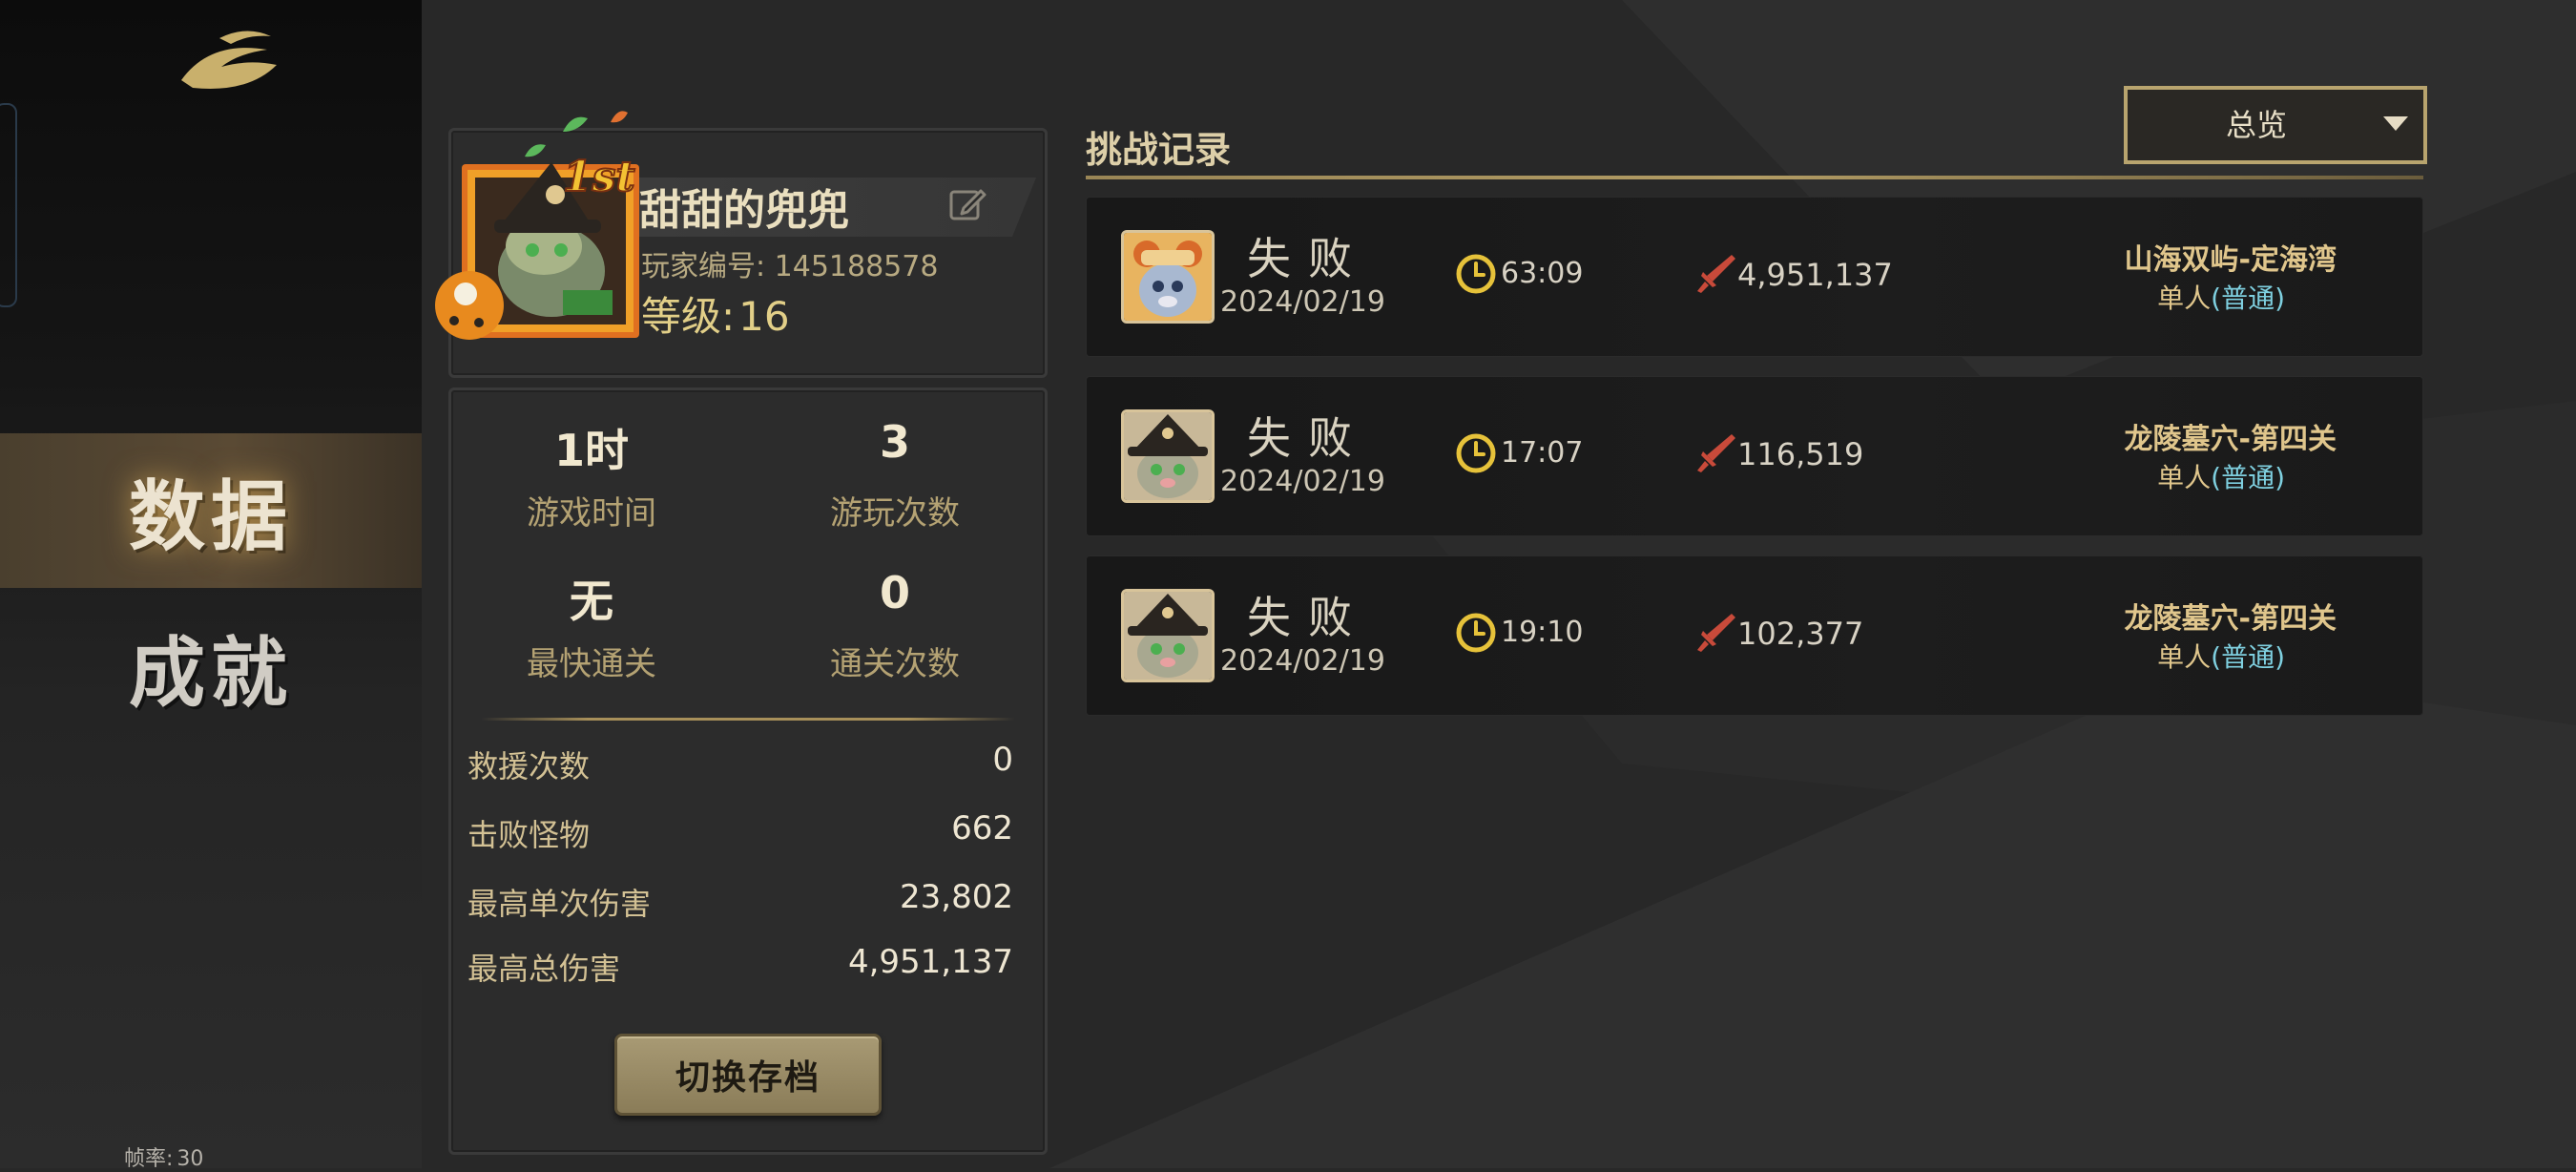 Image resolution: width=2576 pixels, height=1172 pixels. Describe the element at coordinates (591, 513) in the screenshot. I see `play-time-label: 游戏时间` at that location.